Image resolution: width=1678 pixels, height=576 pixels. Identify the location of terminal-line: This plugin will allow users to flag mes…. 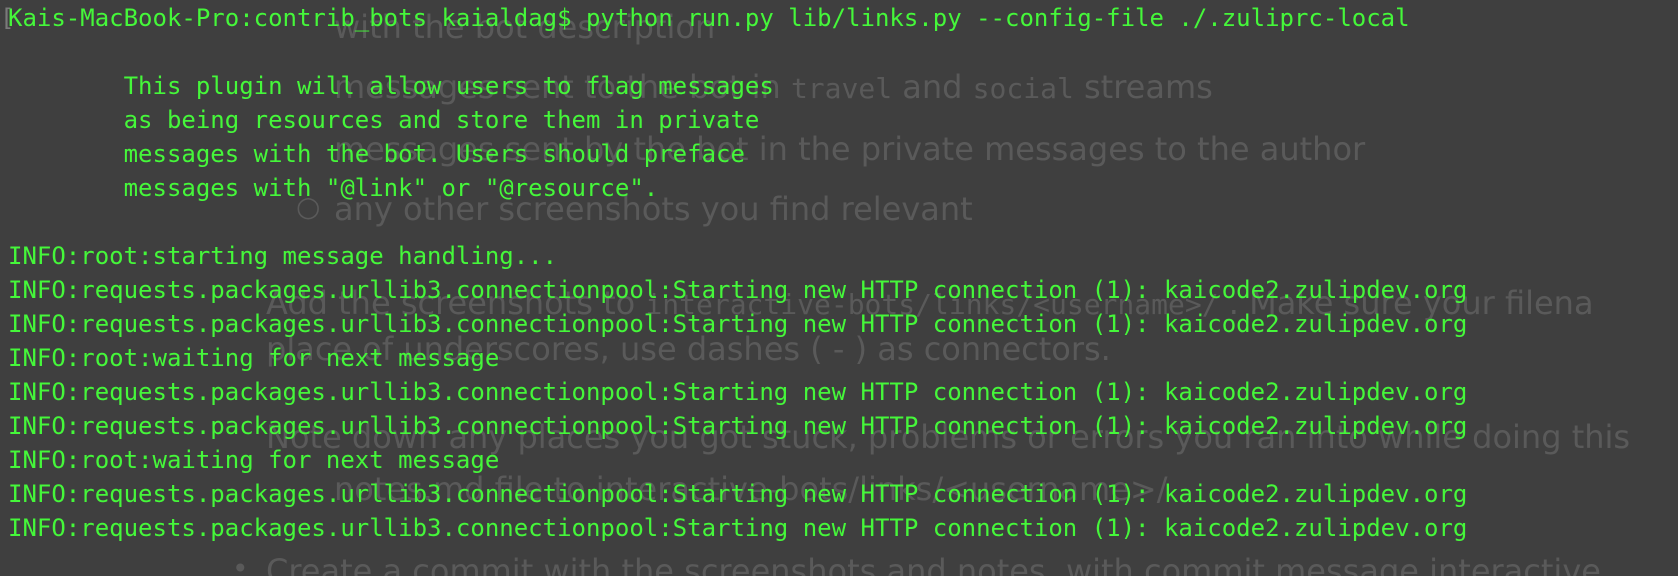
(391, 86).